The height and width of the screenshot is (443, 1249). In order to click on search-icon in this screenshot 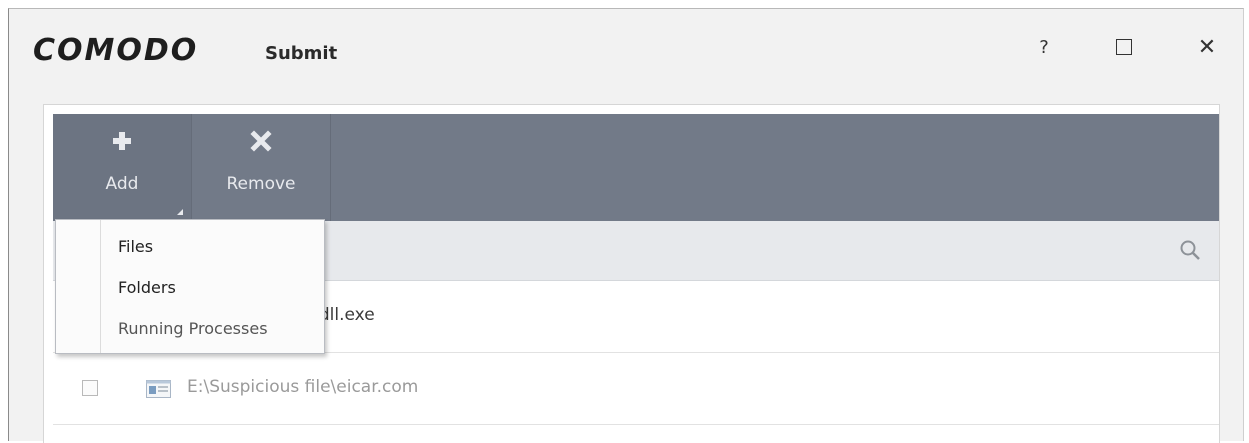, I will do `click(1190, 250)`.